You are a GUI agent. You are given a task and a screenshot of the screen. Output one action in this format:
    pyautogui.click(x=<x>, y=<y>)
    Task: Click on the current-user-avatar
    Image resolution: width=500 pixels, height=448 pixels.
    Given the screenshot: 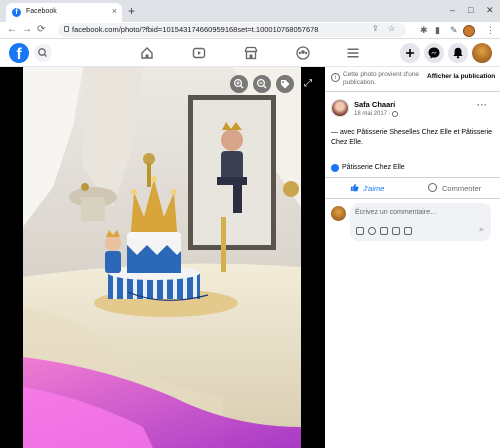 What is the action you would take?
    pyautogui.click(x=338, y=213)
    